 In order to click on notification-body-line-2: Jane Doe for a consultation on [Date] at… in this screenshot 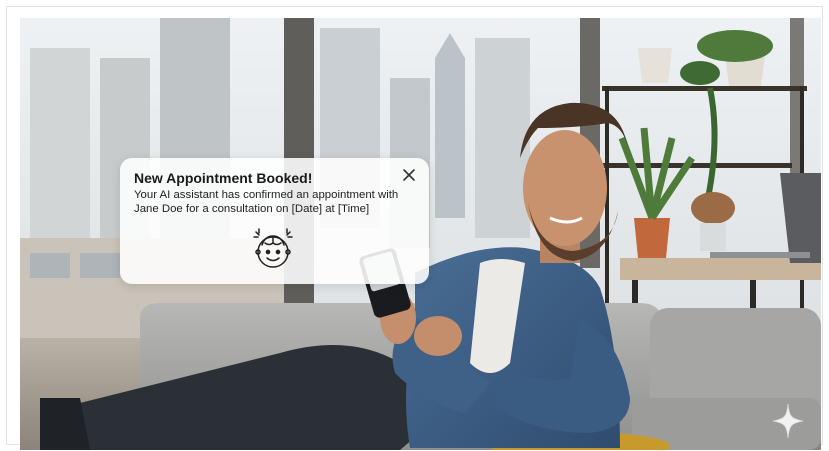, I will do `click(252, 208)`.